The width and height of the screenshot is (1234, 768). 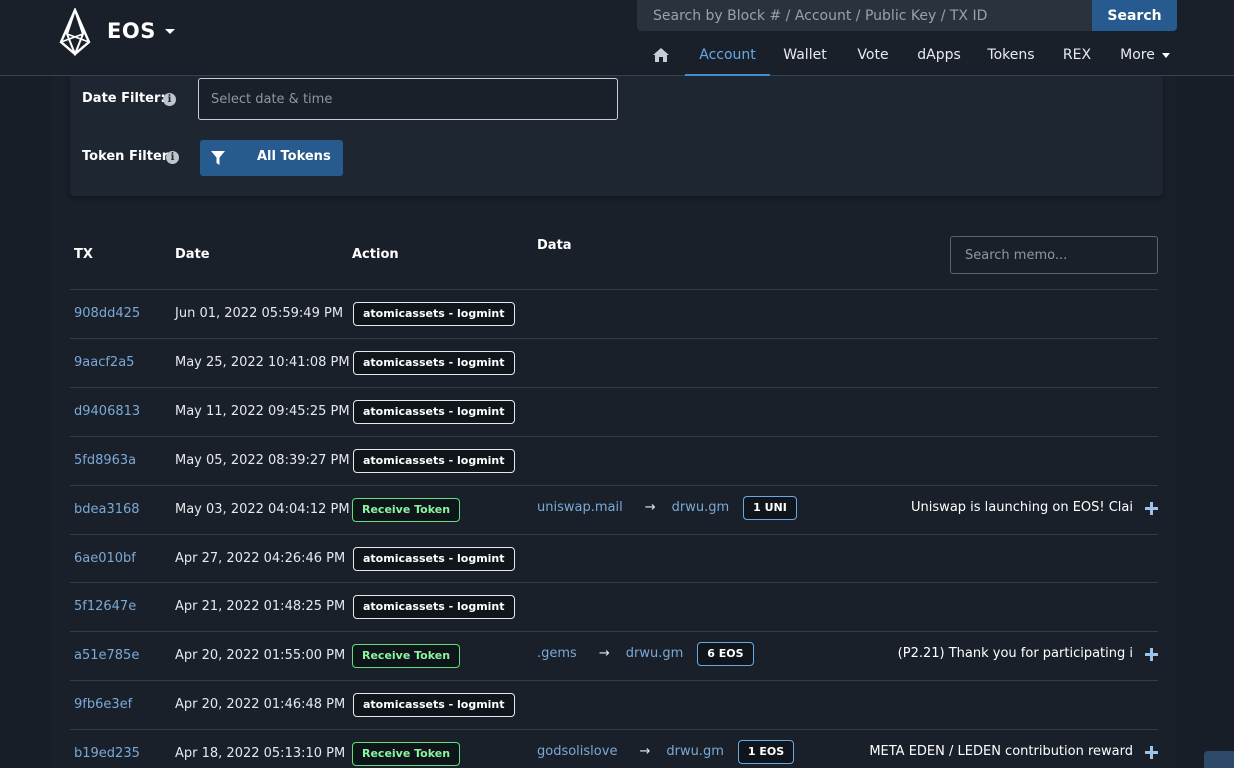 What do you see at coordinates (1137, 55) in the screenshot?
I see `nav-more-label: More` at bounding box center [1137, 55].